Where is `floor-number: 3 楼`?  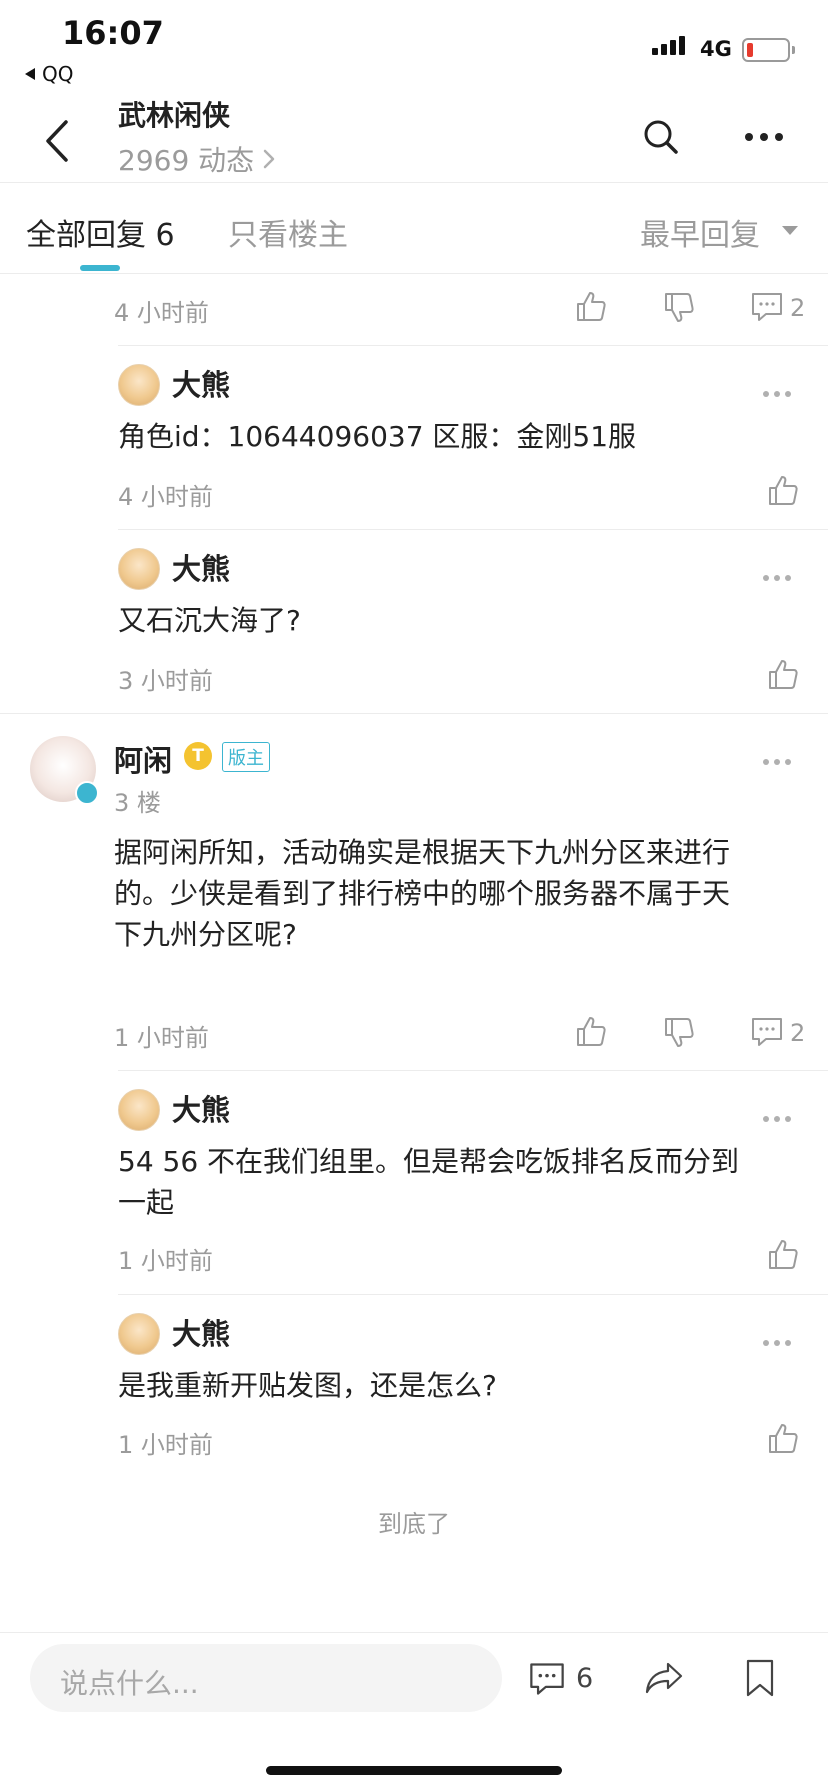 floor-number: 3 楼 is located at coordinates (137, 803).